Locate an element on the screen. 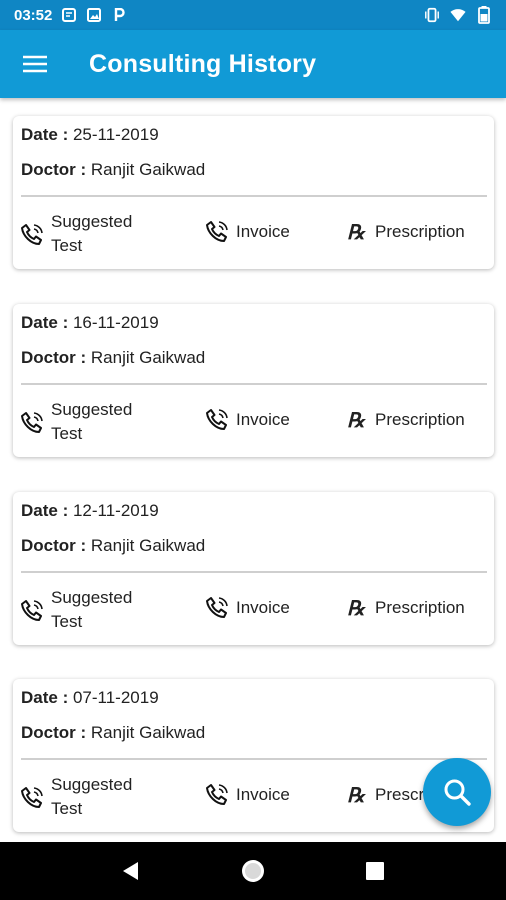 The height and width of the screenshot is (900, 506). date-value: 07-11-2019 is located at coordinates (115, 697).